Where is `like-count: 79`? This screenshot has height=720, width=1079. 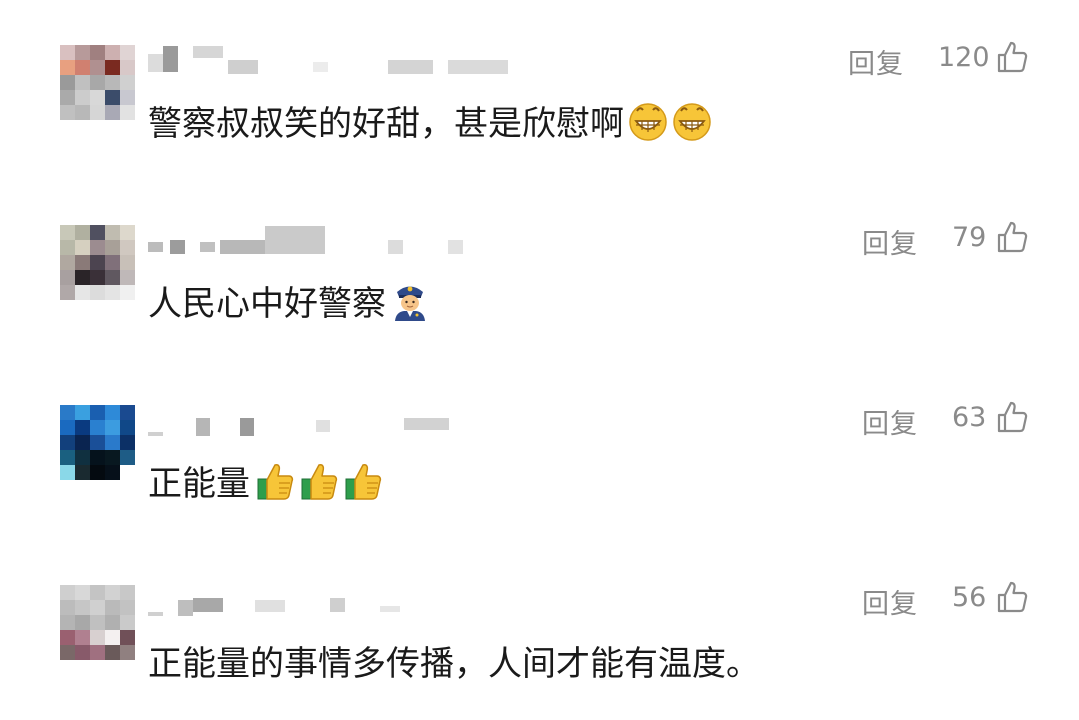
like-count: 79 is located at coordinates (969, 237).